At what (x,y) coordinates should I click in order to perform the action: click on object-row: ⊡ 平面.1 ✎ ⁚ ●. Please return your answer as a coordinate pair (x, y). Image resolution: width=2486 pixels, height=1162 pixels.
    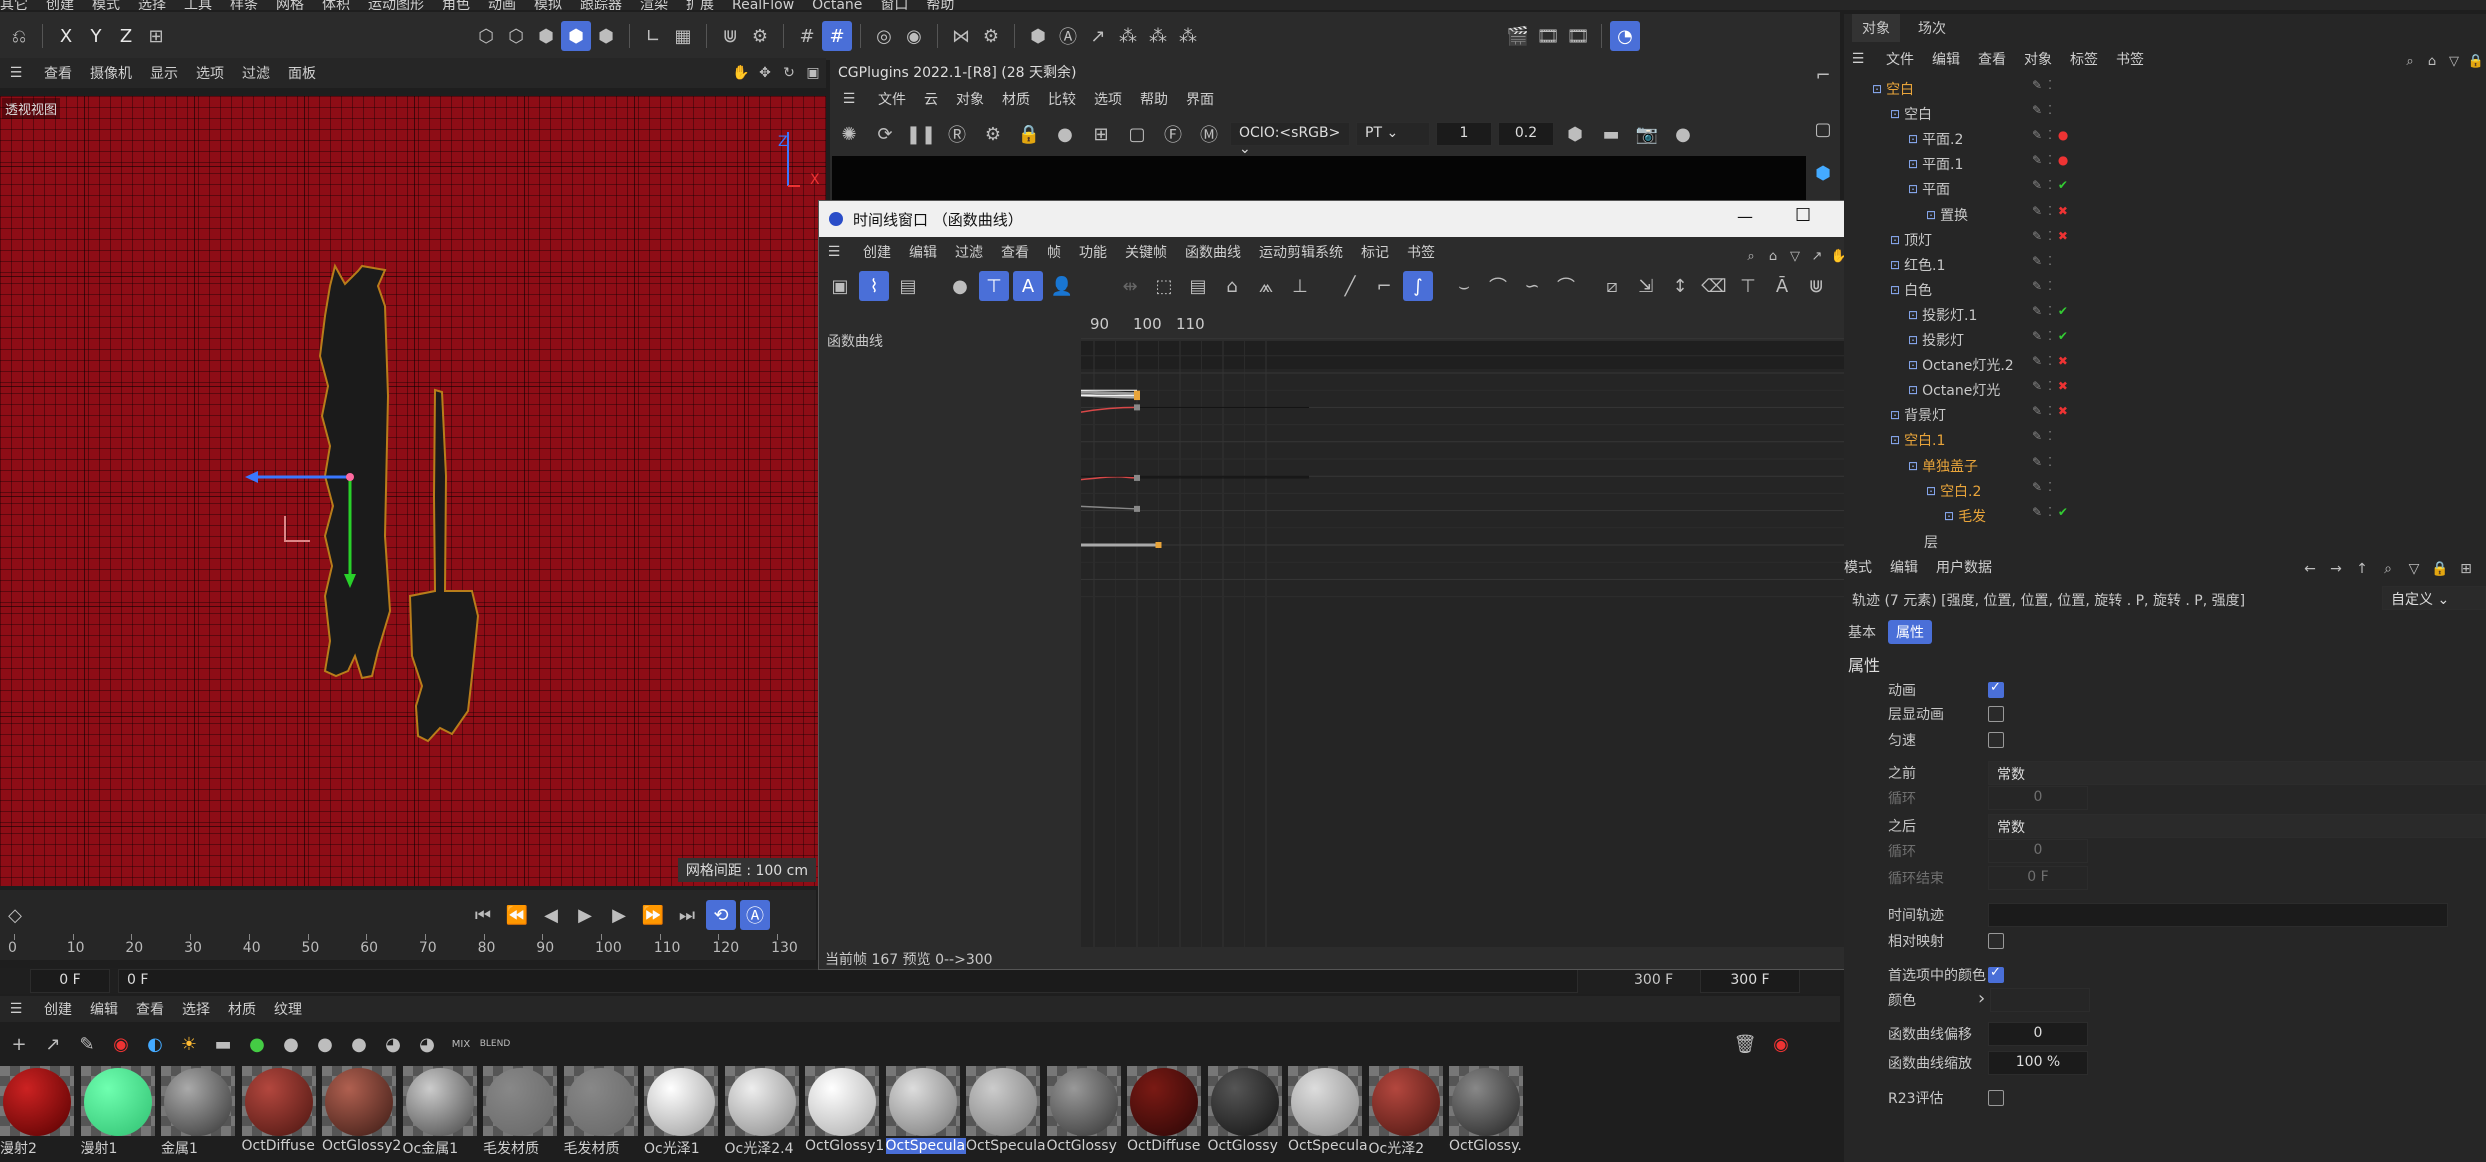
    Looking at the image, I should click on (1988, 164).